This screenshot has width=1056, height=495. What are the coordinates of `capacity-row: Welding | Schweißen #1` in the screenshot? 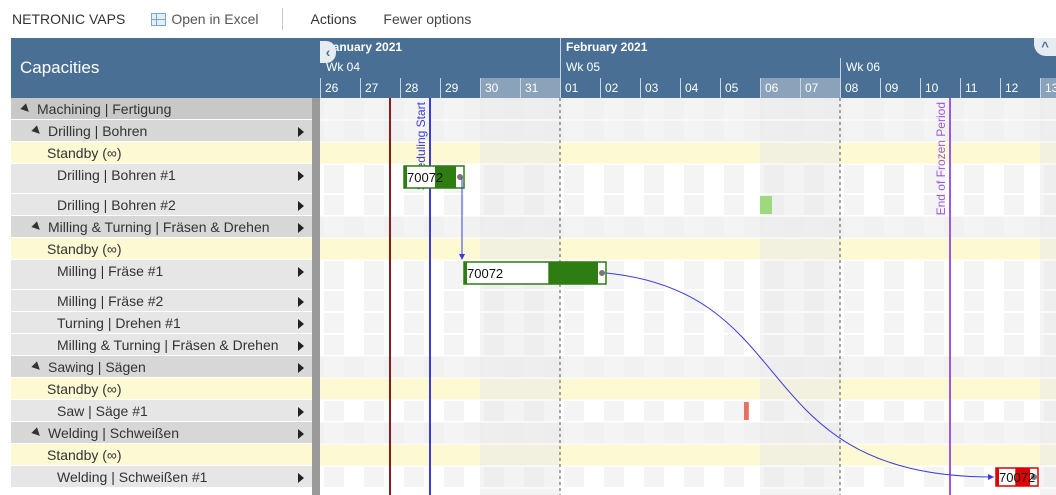 It's located at (161, 477).